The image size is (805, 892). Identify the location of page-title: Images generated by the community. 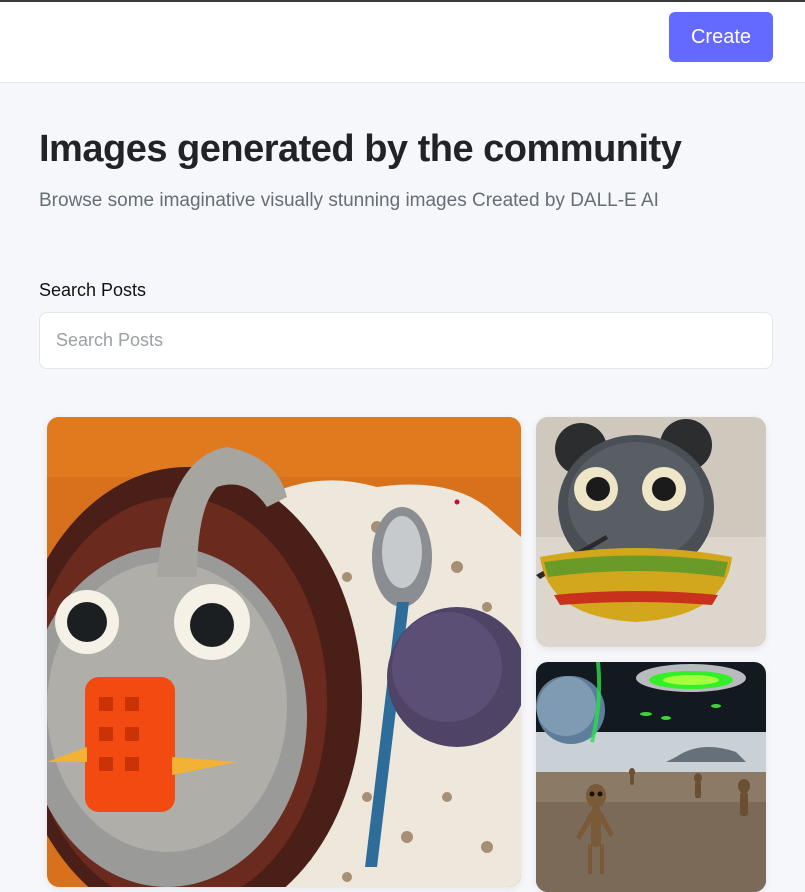
(360, 149).